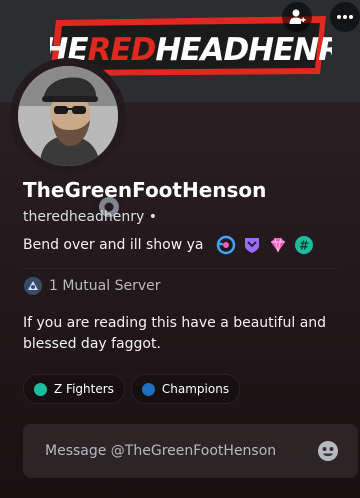 Image resolution: width=360 pixels, height=498 pixels. I want to click on mutual-servers-label: 1 Mutual Server, so click(105, 286).